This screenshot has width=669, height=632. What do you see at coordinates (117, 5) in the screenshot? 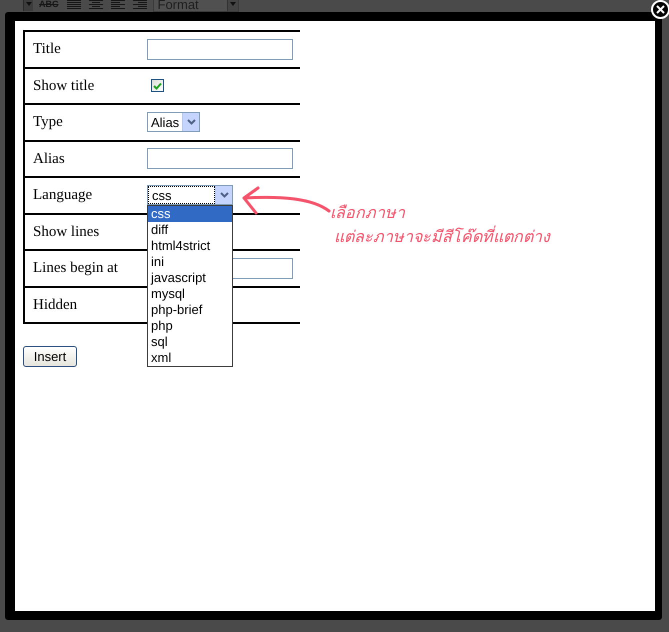
I see `align-left-icon` at bounding box center [117, 5].